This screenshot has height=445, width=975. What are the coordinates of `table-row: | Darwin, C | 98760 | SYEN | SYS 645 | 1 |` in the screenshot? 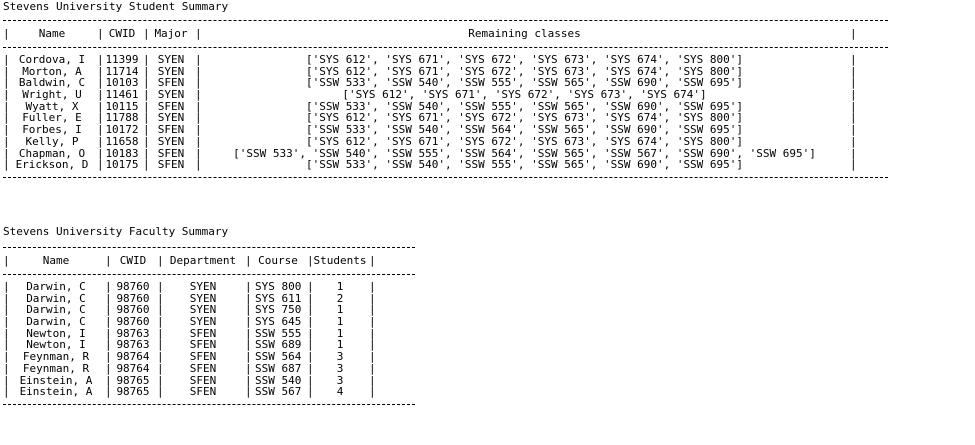 It's located at (189, 322).